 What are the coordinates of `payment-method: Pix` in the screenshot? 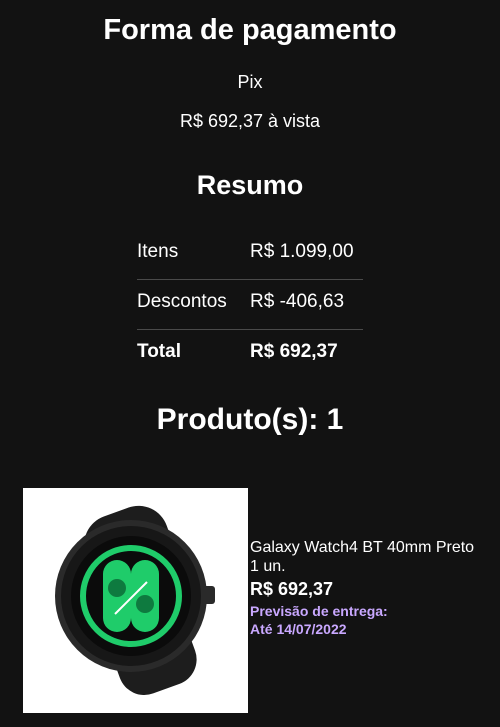 It's located at (250, 82).